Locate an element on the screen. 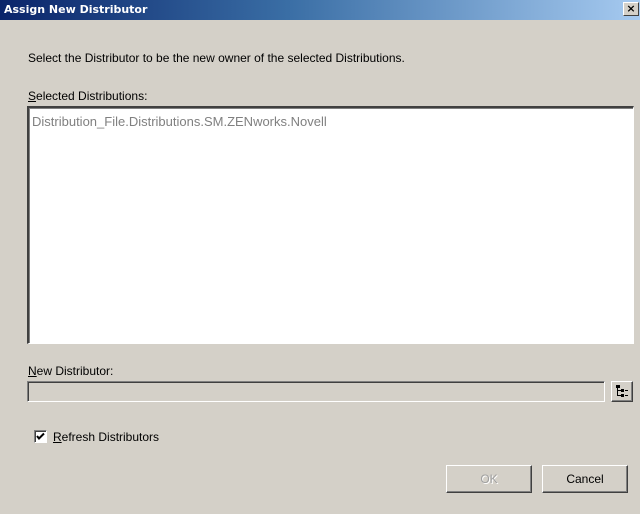  new-distributor-label: New Distributor: is located at coordinates (71, 371).